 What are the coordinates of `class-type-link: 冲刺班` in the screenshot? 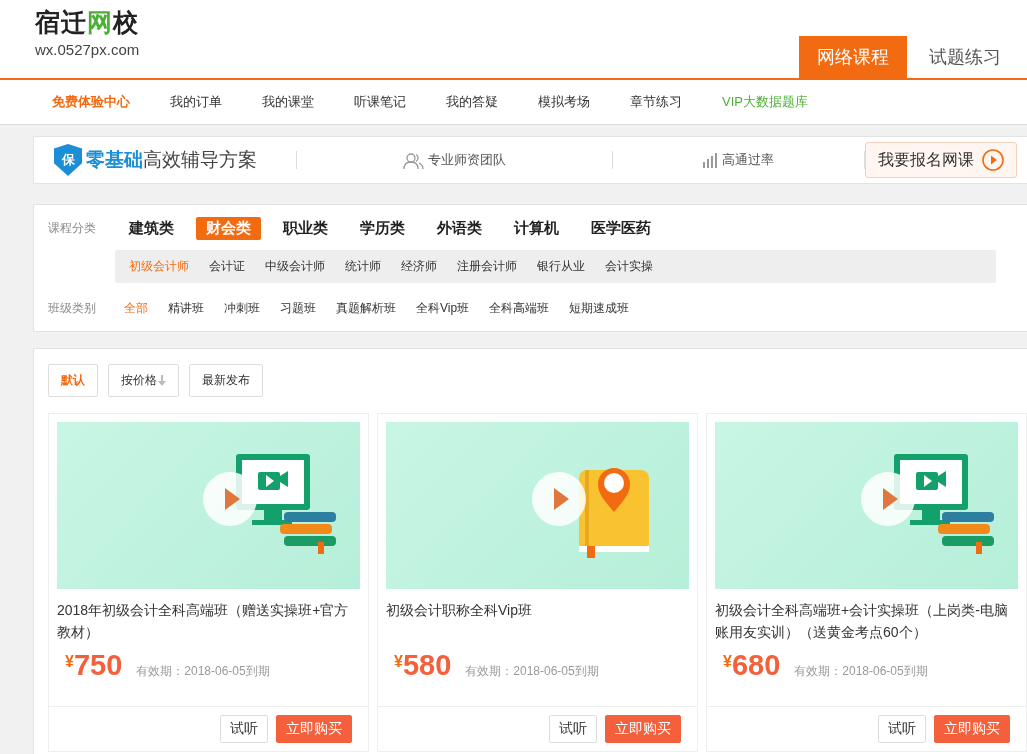 It's located at (242, 308).